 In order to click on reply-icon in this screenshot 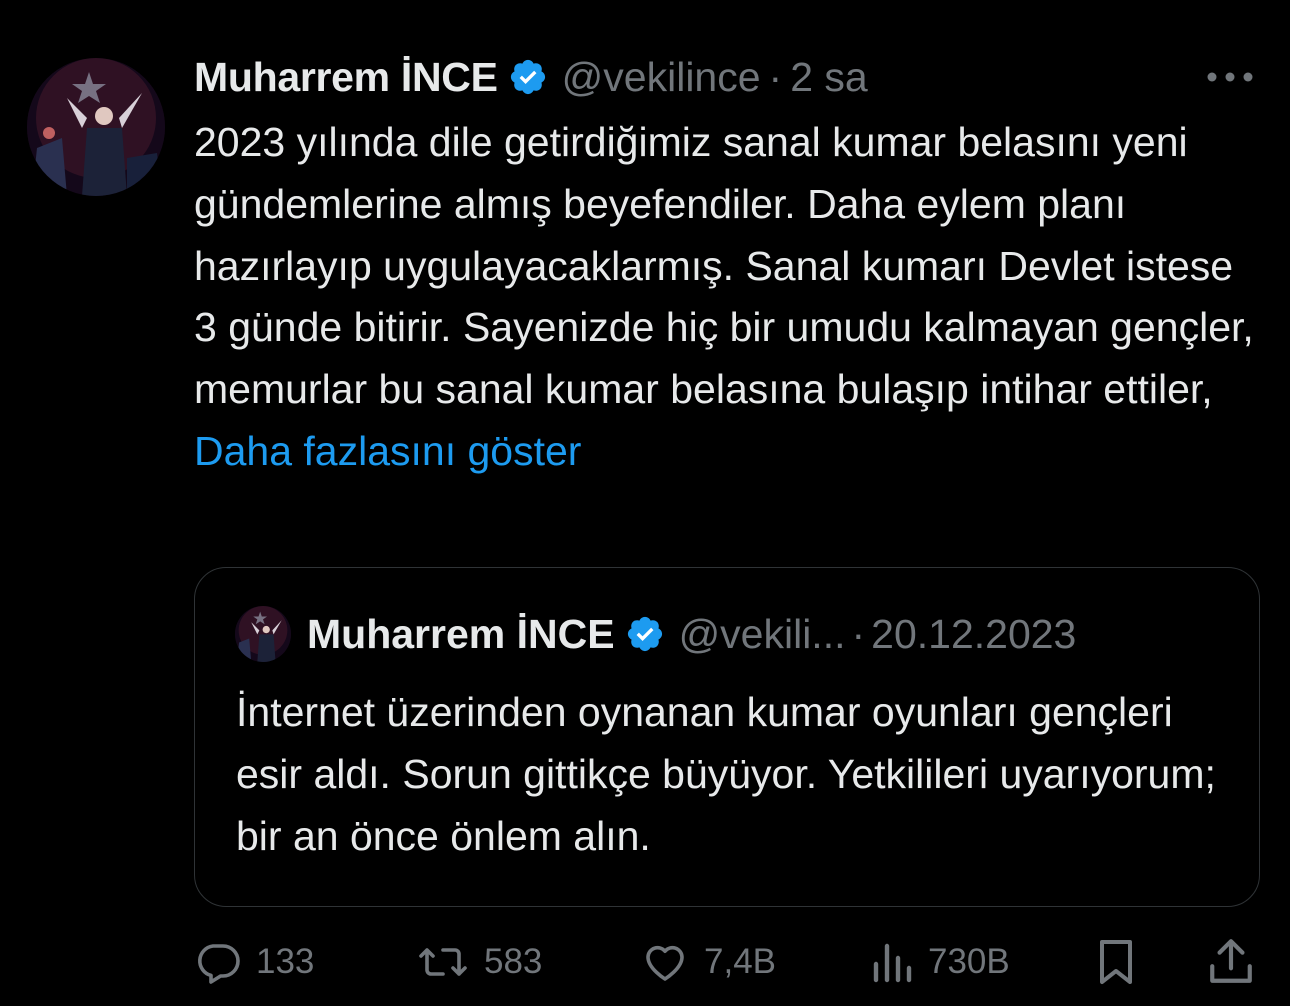, I will do `click(219, 964)`.